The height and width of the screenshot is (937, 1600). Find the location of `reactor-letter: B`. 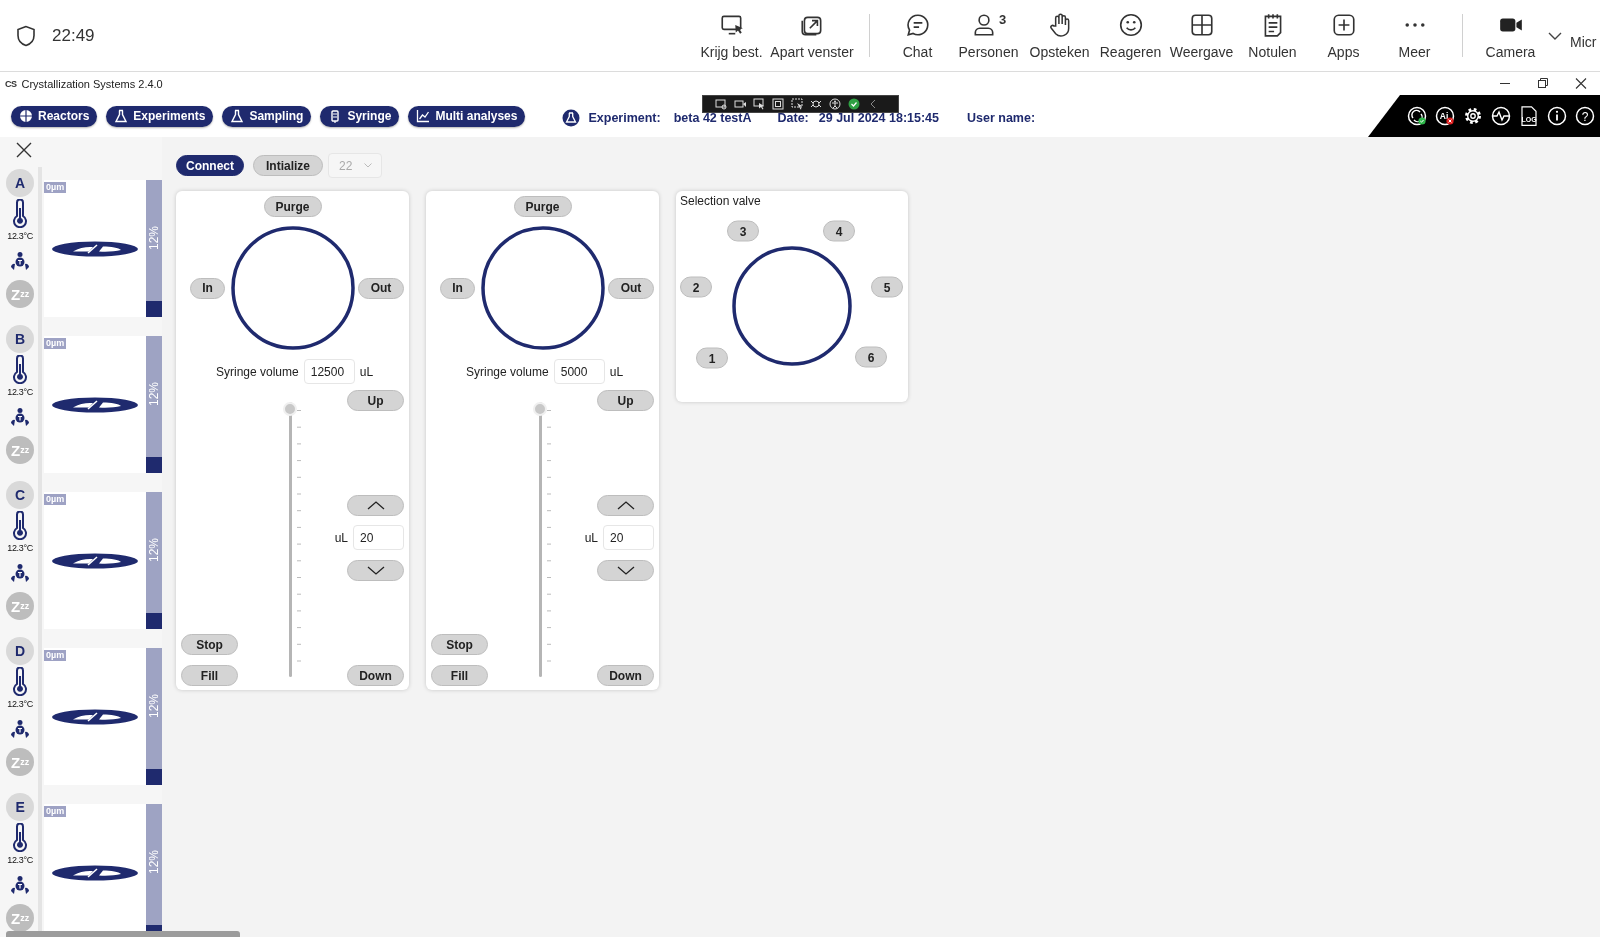

reactor-letter: B is located at coordinates (20, 339).